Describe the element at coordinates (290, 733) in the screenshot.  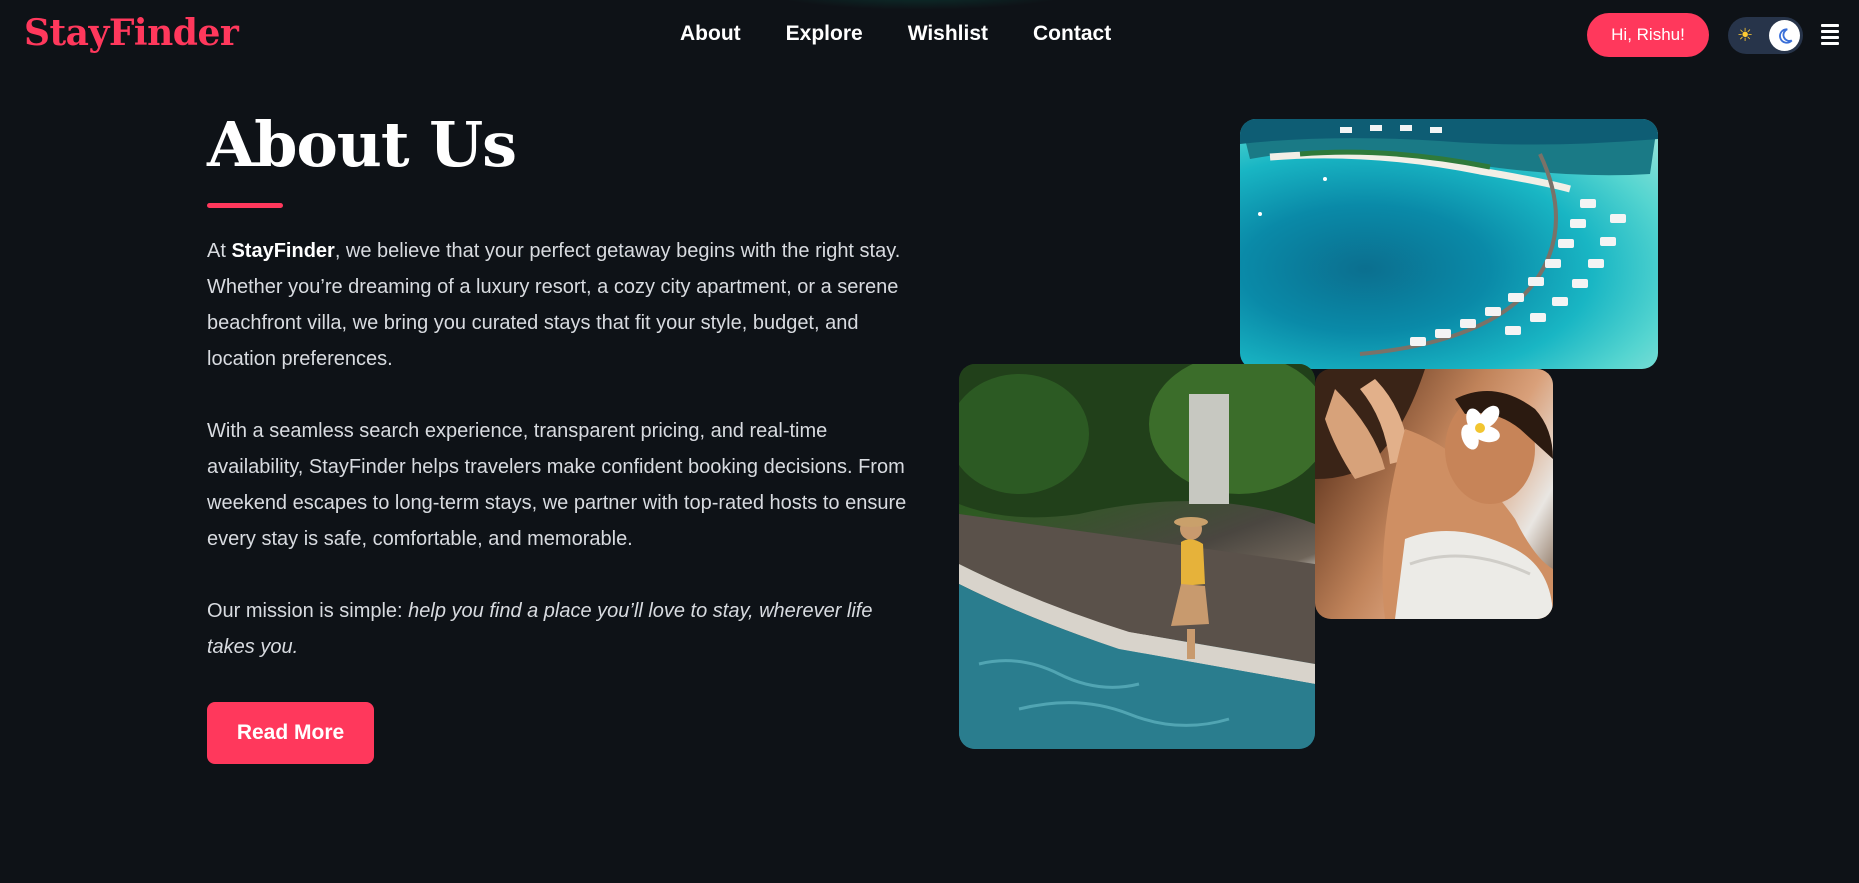
I see `read-more-button: Read More` at that location.